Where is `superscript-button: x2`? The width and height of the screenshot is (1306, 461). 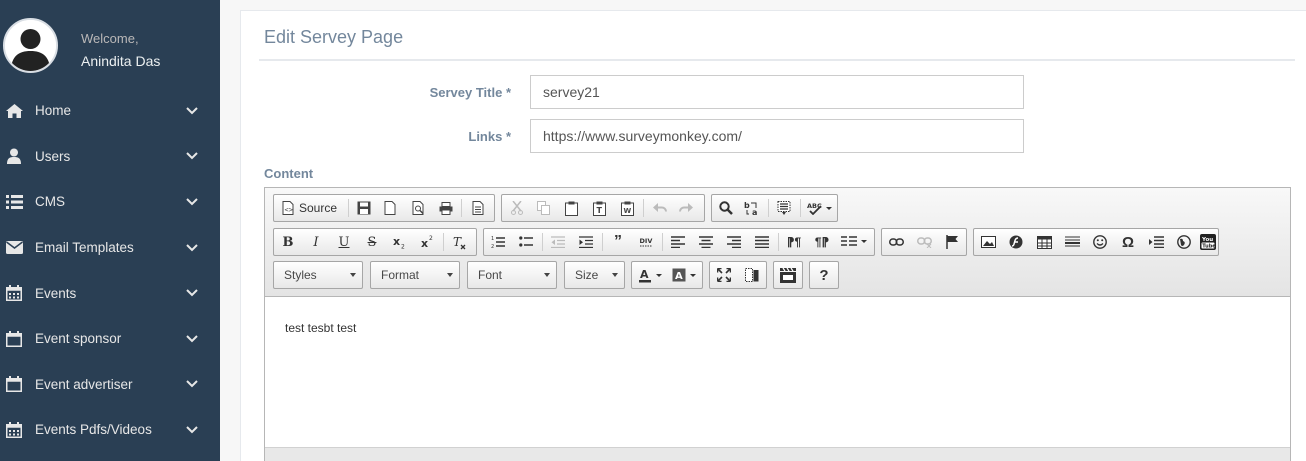 superscript-button: x2 is located at coordinates (428, 242).